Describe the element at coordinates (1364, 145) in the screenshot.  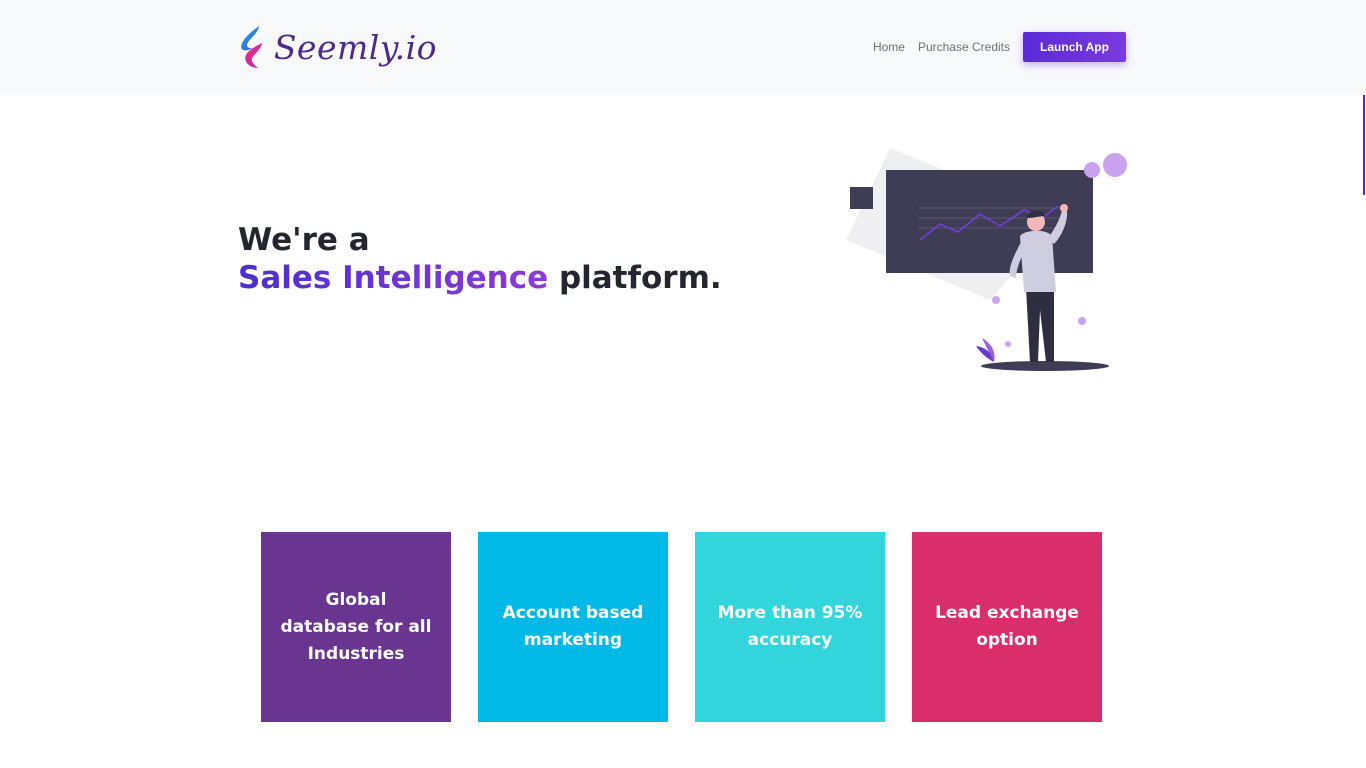
I see `scrollbar` at that location.